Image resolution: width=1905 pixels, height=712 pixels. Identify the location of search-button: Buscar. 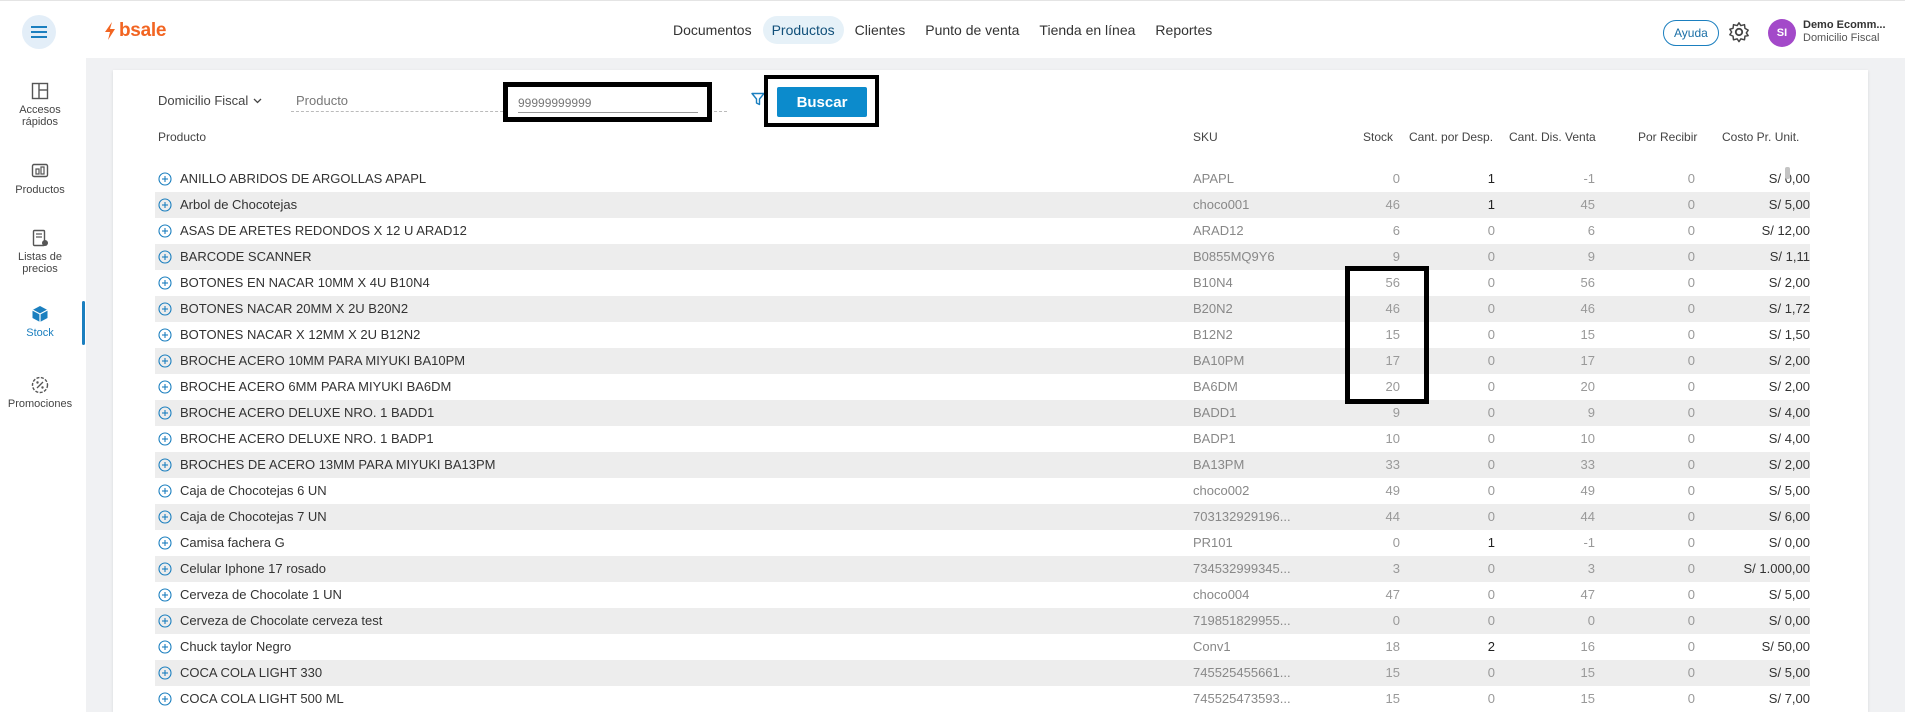
(822, 102).